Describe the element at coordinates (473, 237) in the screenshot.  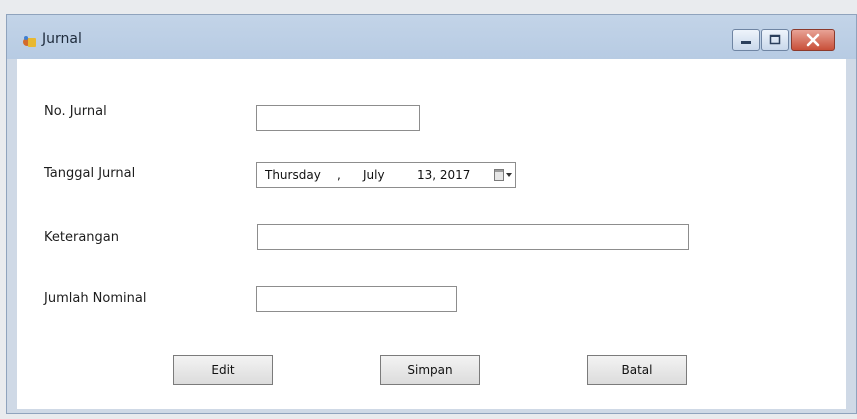
I see `keterangan-input` at that location.